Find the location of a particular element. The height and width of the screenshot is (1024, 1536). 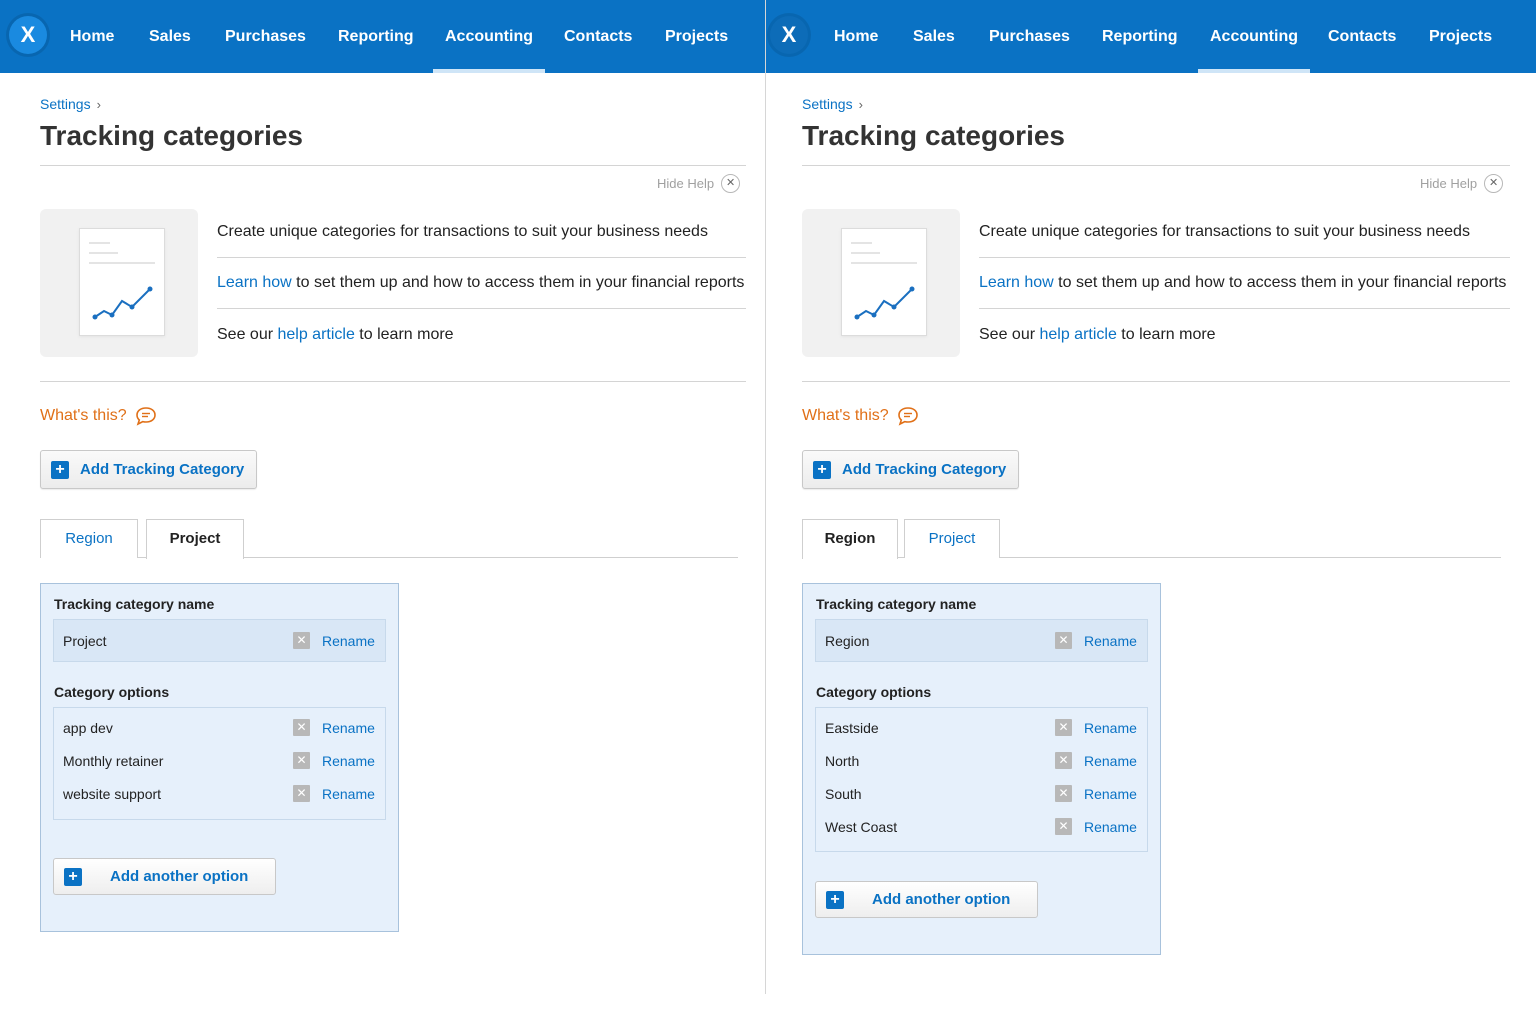

add-another-option-label: Add another option is located at coordinates (179, 876).